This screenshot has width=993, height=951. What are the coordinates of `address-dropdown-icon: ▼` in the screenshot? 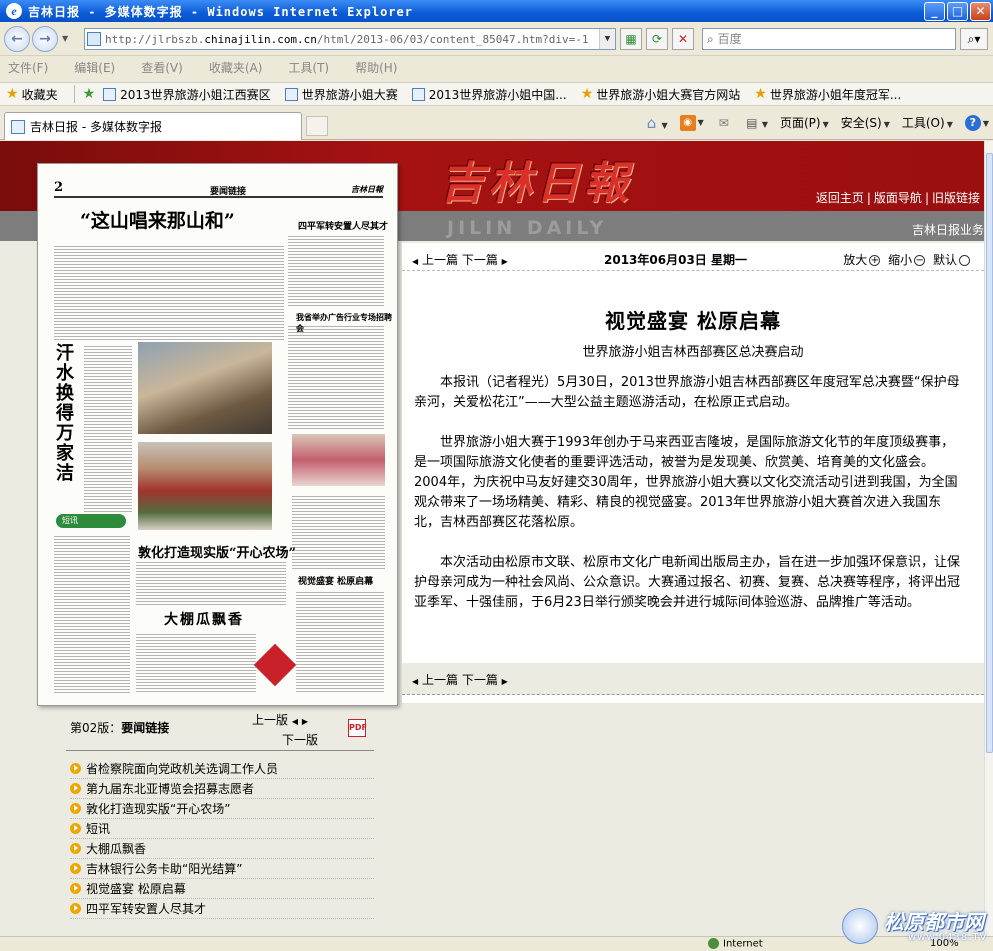 It's located at (607, 39).